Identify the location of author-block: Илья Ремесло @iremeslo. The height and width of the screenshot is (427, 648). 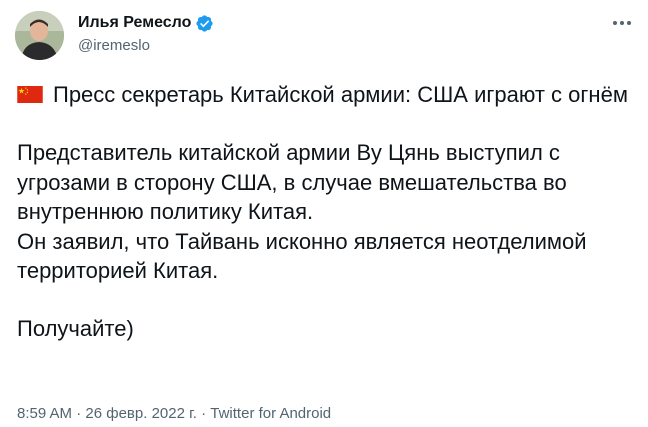
(146, 32).